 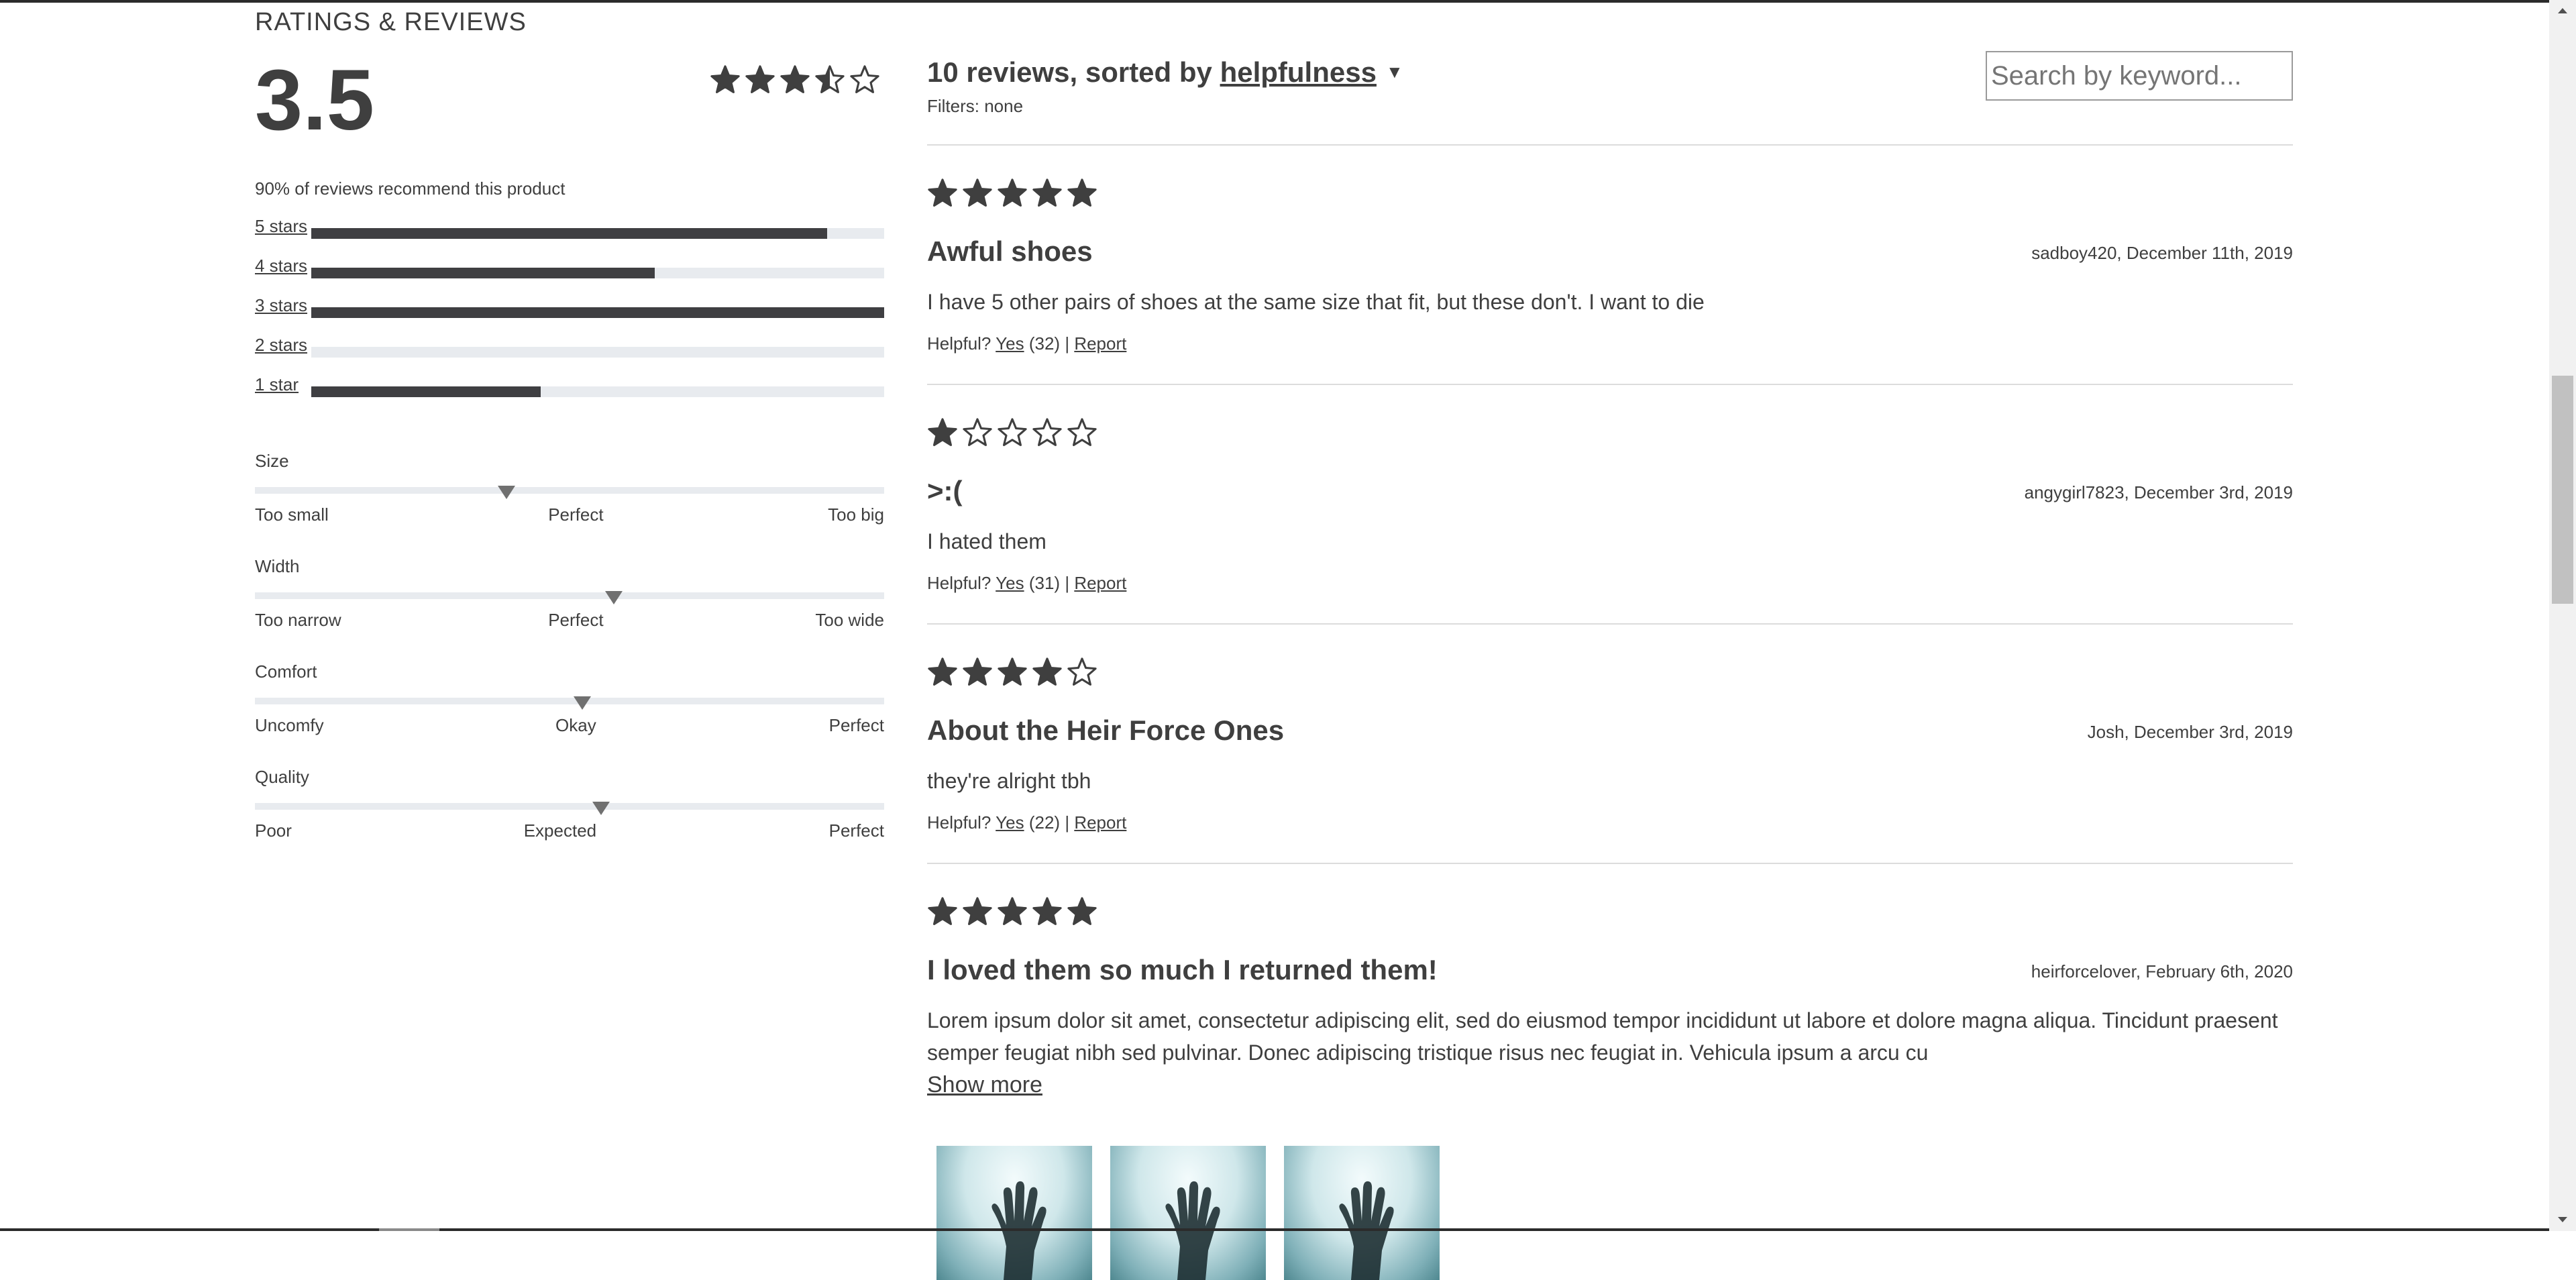 I want to click on characteristic-mid-label: Okay, so click(x=575, y=725).